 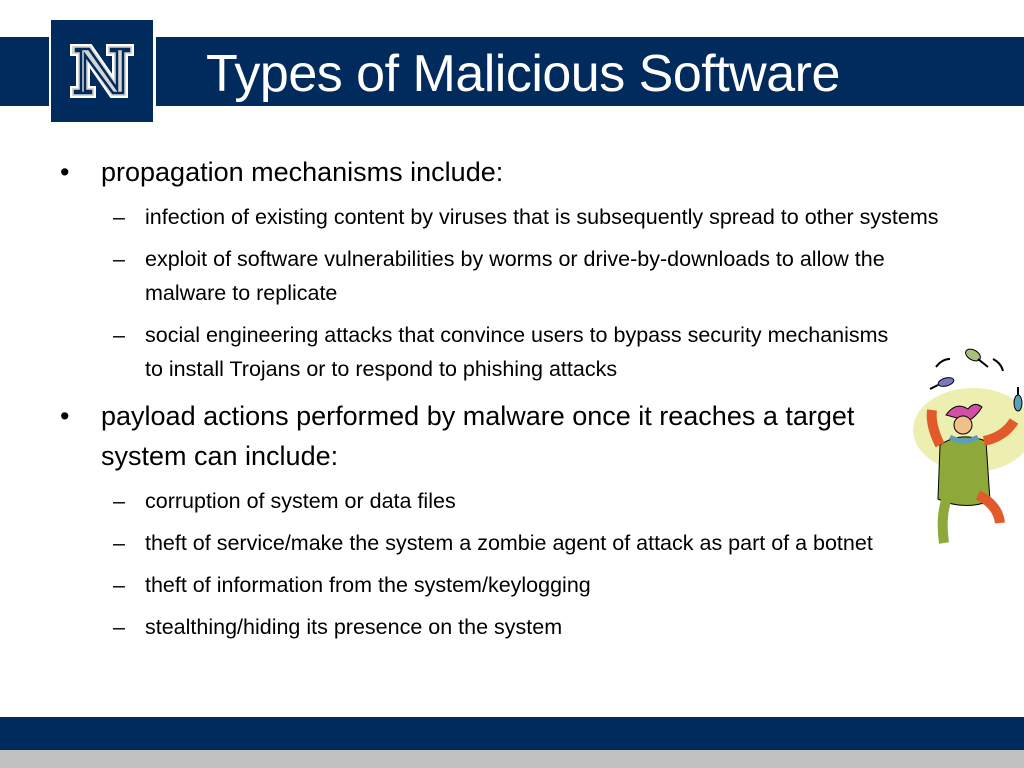 What do you see at coordinates (512, 733) in the screenshot?
I see `footer-bar` at bounding box center [512, 733].